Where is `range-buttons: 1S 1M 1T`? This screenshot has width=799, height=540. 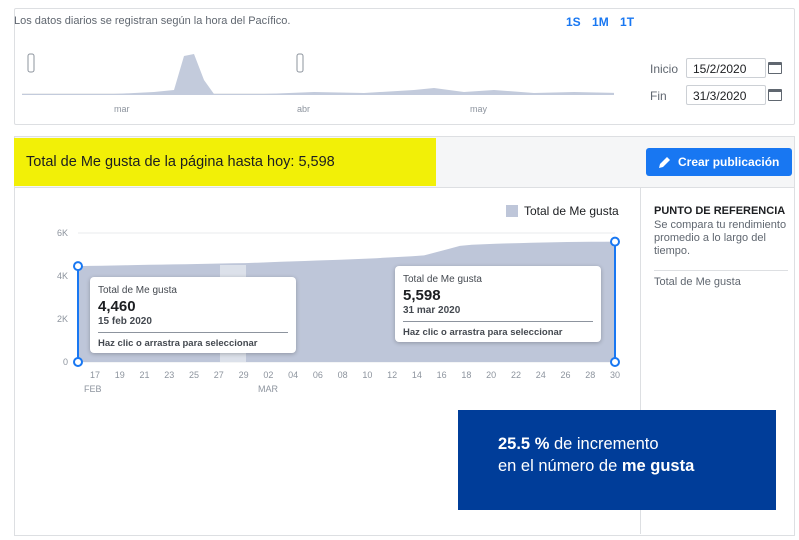 range-buttons: 1S 1M 1T is located at coordinates (604, 22).